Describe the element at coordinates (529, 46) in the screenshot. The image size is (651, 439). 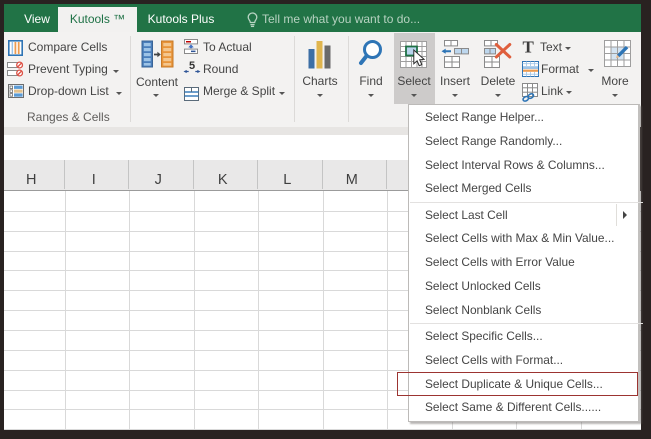
I see `svg-text: T` at that location.